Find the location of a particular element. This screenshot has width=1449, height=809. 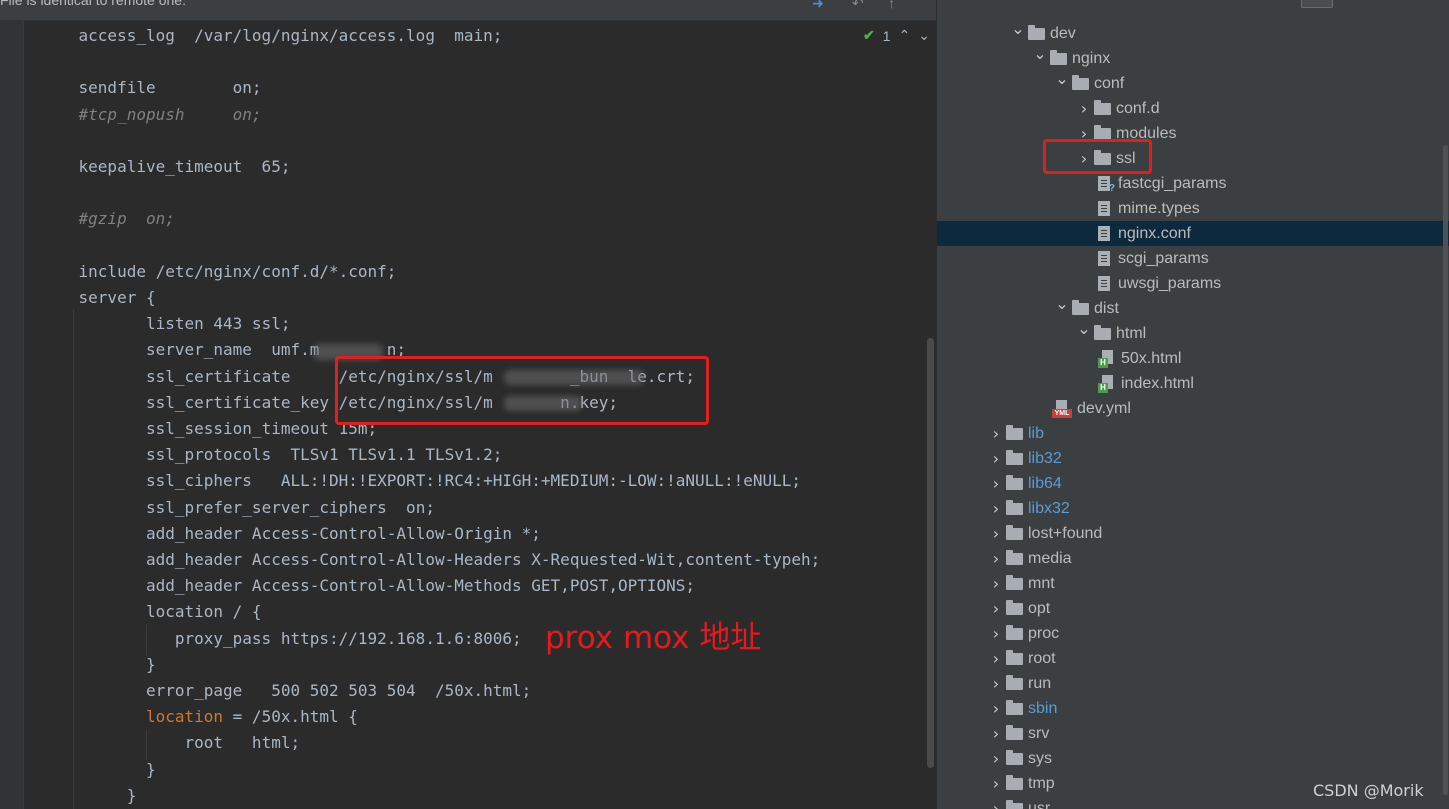

tree-item-mime-types: mime.types is located at coordinates (1193, 208).